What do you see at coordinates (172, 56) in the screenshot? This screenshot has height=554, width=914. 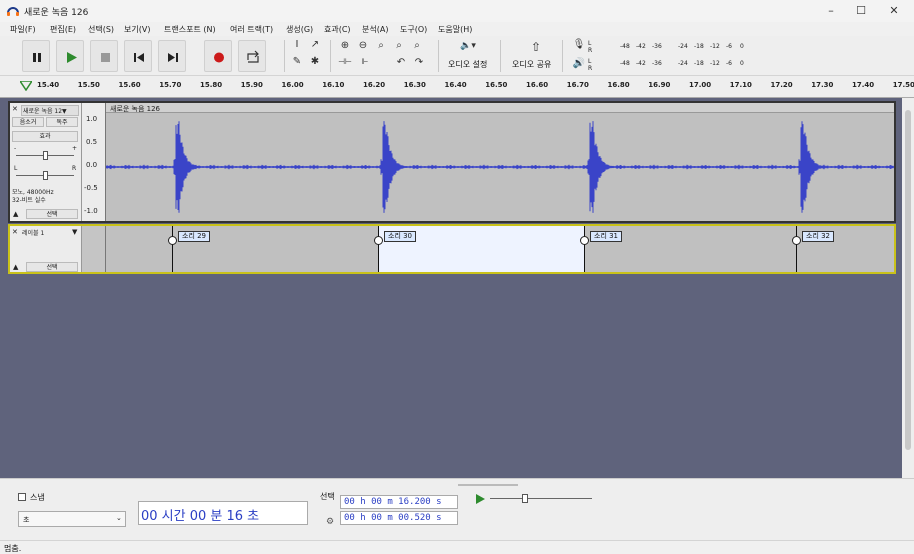 I see `skip-end-button` at bounding box center [172, 56].